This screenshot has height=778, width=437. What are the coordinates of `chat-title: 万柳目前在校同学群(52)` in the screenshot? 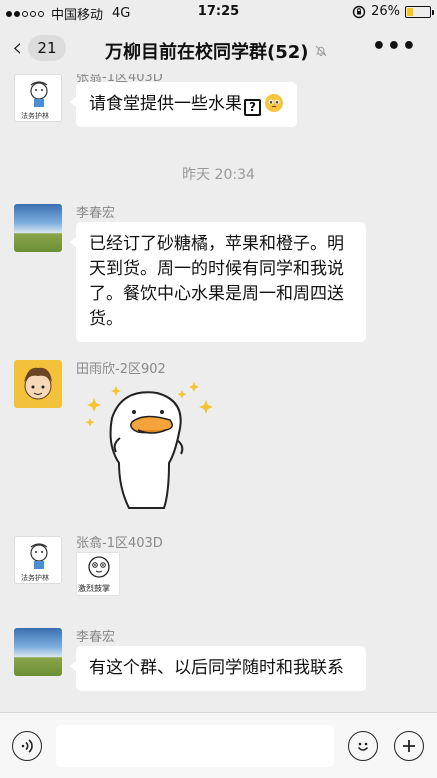 It's located at (216, 51).